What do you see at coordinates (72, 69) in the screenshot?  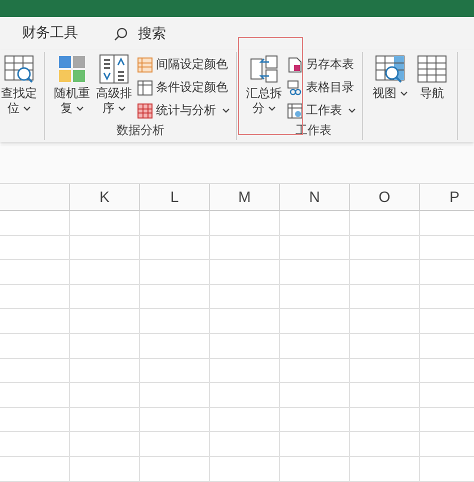 I see `color-squares-icon` at bounding box center [72, 69].